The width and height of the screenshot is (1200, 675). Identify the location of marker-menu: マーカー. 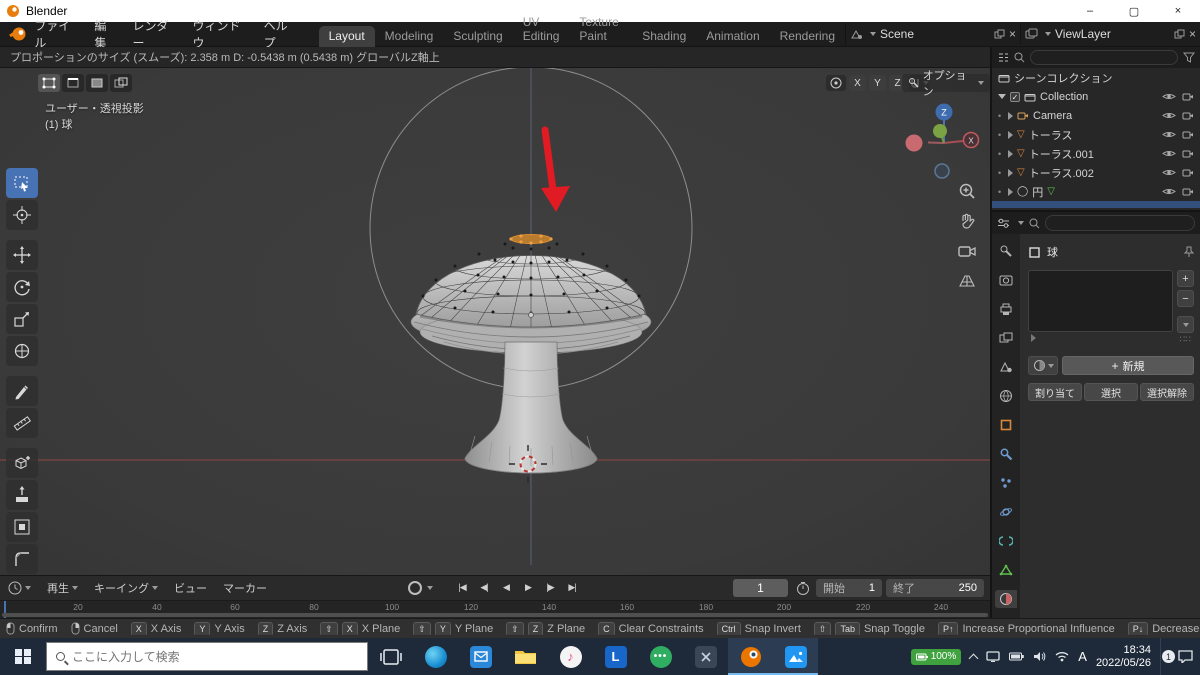
(245, 588).